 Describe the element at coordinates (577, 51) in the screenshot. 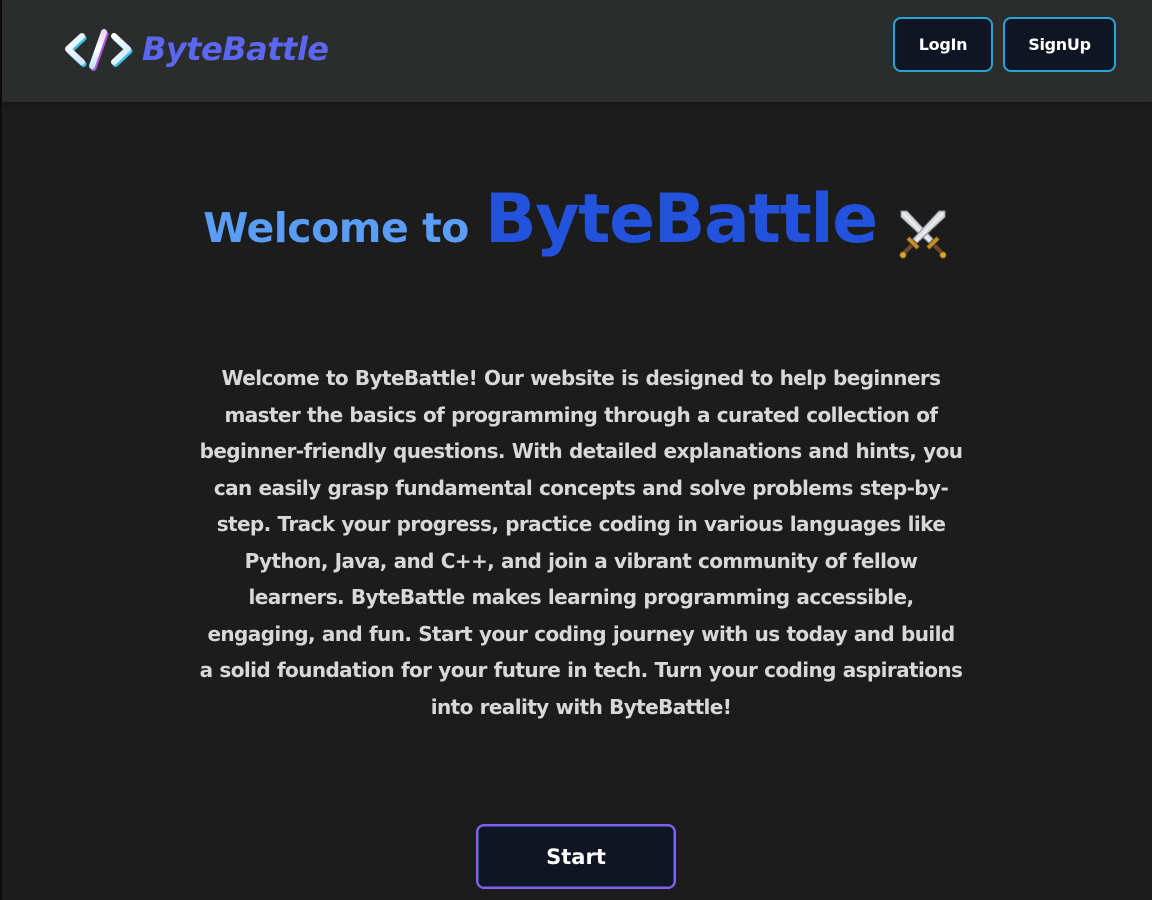

I see `navbar: ByteBattle LogIn SignUp` at that location.